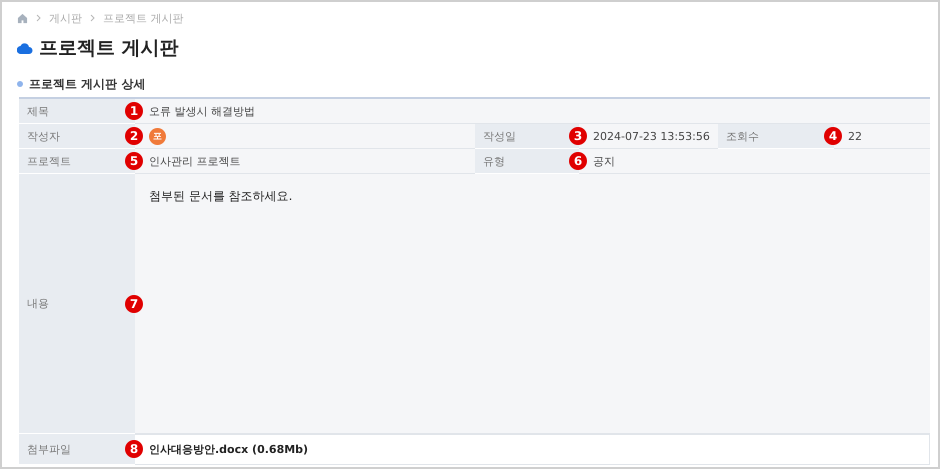 The height and width of the screenshot is (469, 940). What do you see at coordinates (143, 18) in the screenshot?
I see `breadcrumb-link: 프로젝트 게시판` at bounding box center [143, 18].